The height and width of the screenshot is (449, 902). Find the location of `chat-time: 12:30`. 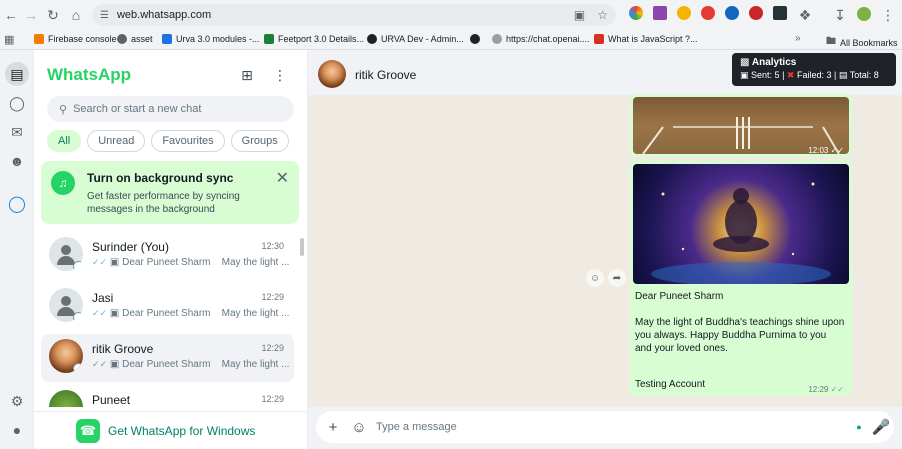

chat-time: 12:30 is located at coordinates (272, 246).